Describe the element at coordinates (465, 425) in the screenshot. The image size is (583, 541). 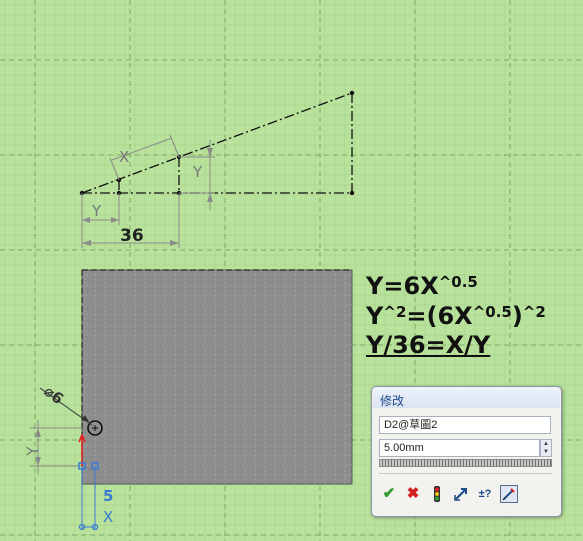
I see `dimension-name-field: D2@草圖2` at that location.